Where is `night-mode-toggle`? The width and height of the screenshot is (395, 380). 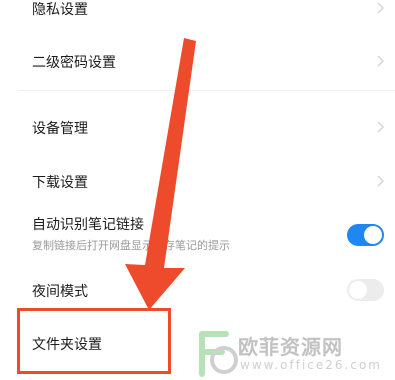 night-mode-toggle is located at coordinates (365, 290).